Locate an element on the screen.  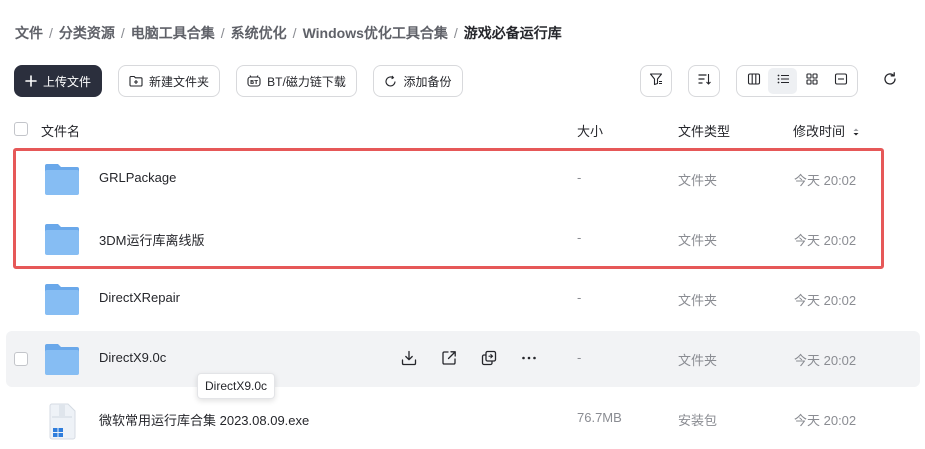
header-time-label: 修改时间 is located at coordinates (819, 131).